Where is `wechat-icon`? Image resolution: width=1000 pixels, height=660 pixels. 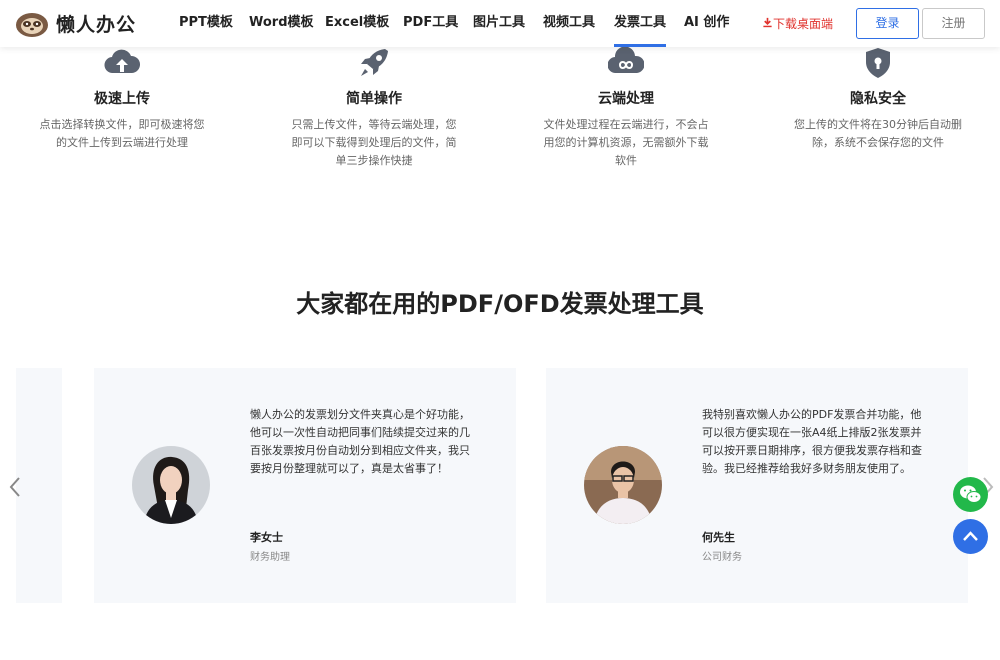 wechat-icon is located at coordinates (971, 494).